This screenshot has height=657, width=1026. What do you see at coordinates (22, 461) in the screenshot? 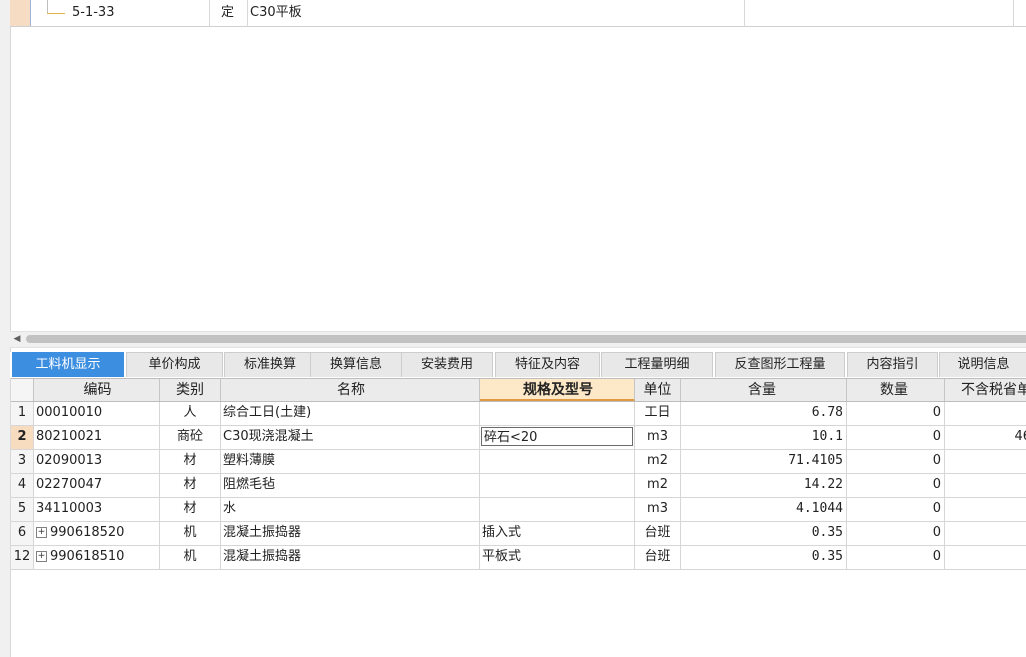
I see `row-index: 3` at bounding box center [22, 461].